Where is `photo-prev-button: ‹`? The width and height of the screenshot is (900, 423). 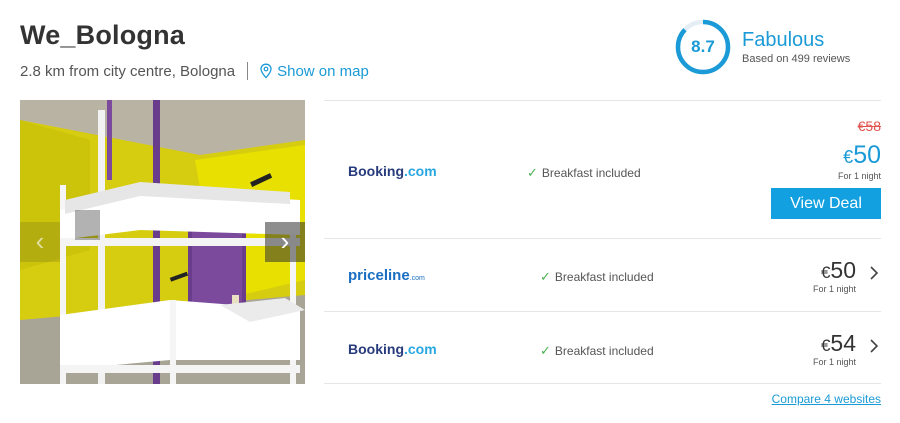 photo-prev-button: ‹ is located at coordinates (40, 242).